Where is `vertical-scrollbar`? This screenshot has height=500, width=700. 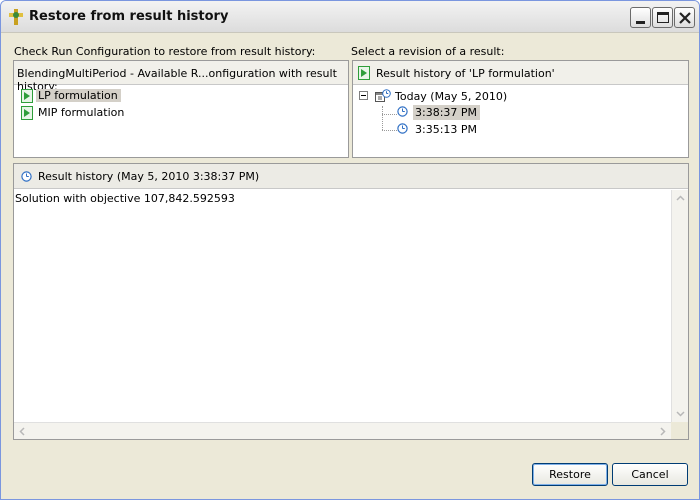
vertical-scrollbar is located at coordinates (679, 306).